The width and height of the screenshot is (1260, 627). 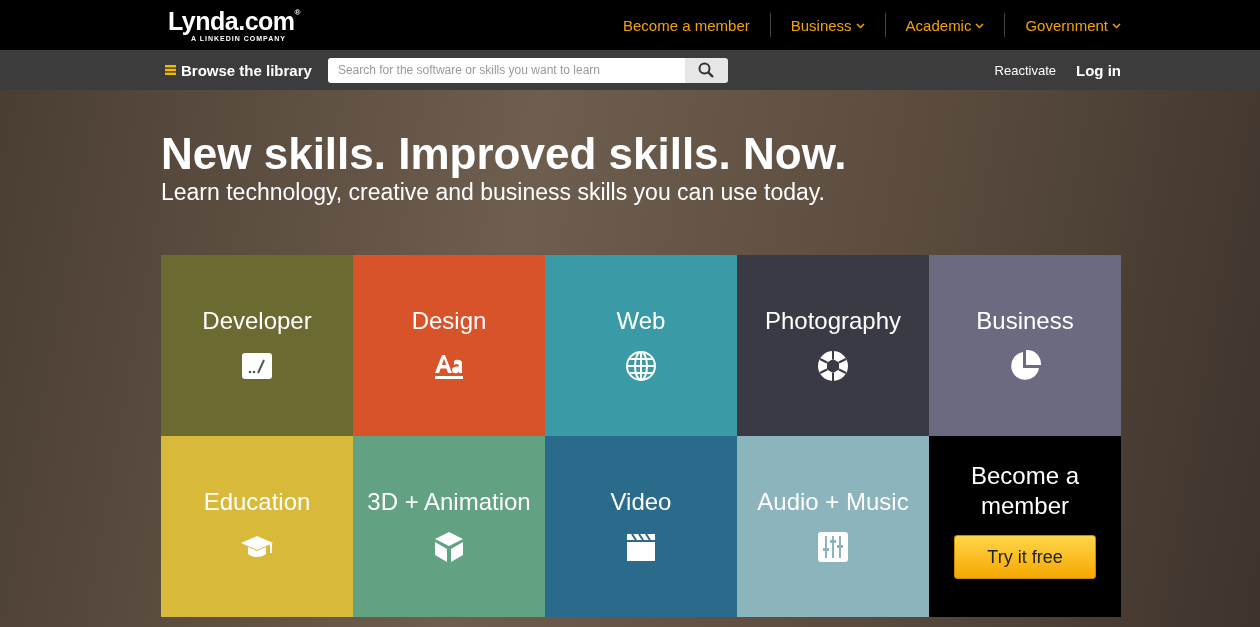 What do you see at coordinates (827, 25) in the screenshot?
I see `nav-link: Business` at bounding box center [827, 25].